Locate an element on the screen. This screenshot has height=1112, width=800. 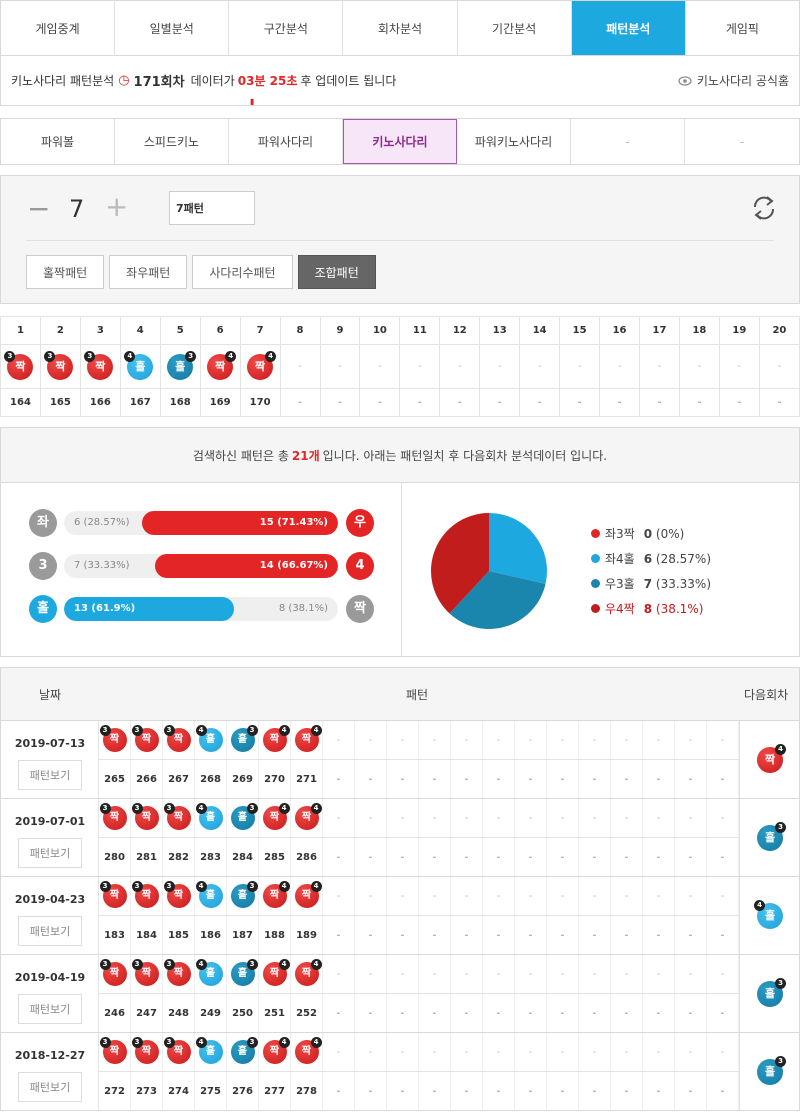
legend-item: 좌4홀 6 (28.57%) is located at coordinates (651, 558).